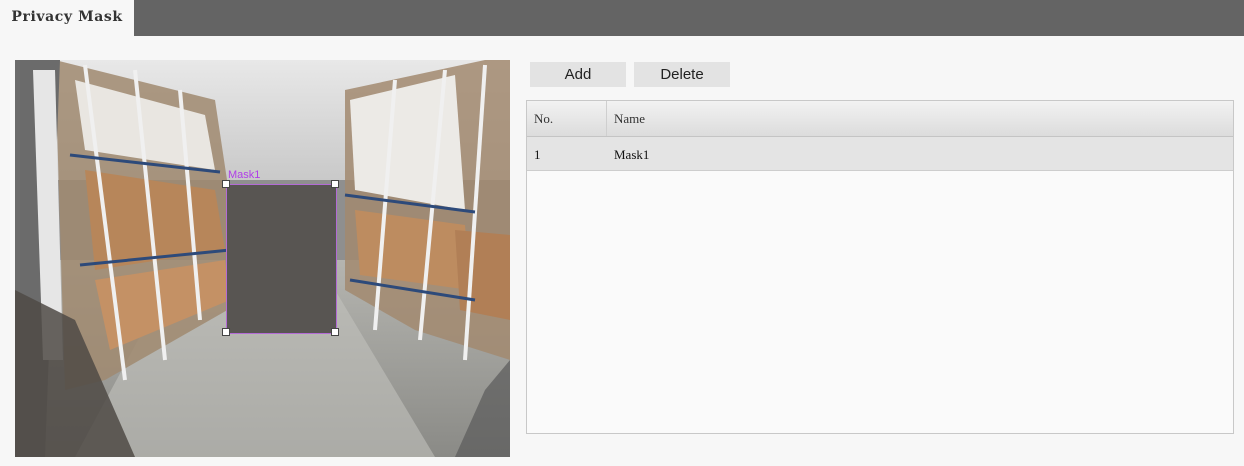 The height and width of the screenshot is (466, 1244). Describe the element at coordinates (622, 18) in the screenshot. I see `tab-bar: Privacy Mask` at that location.